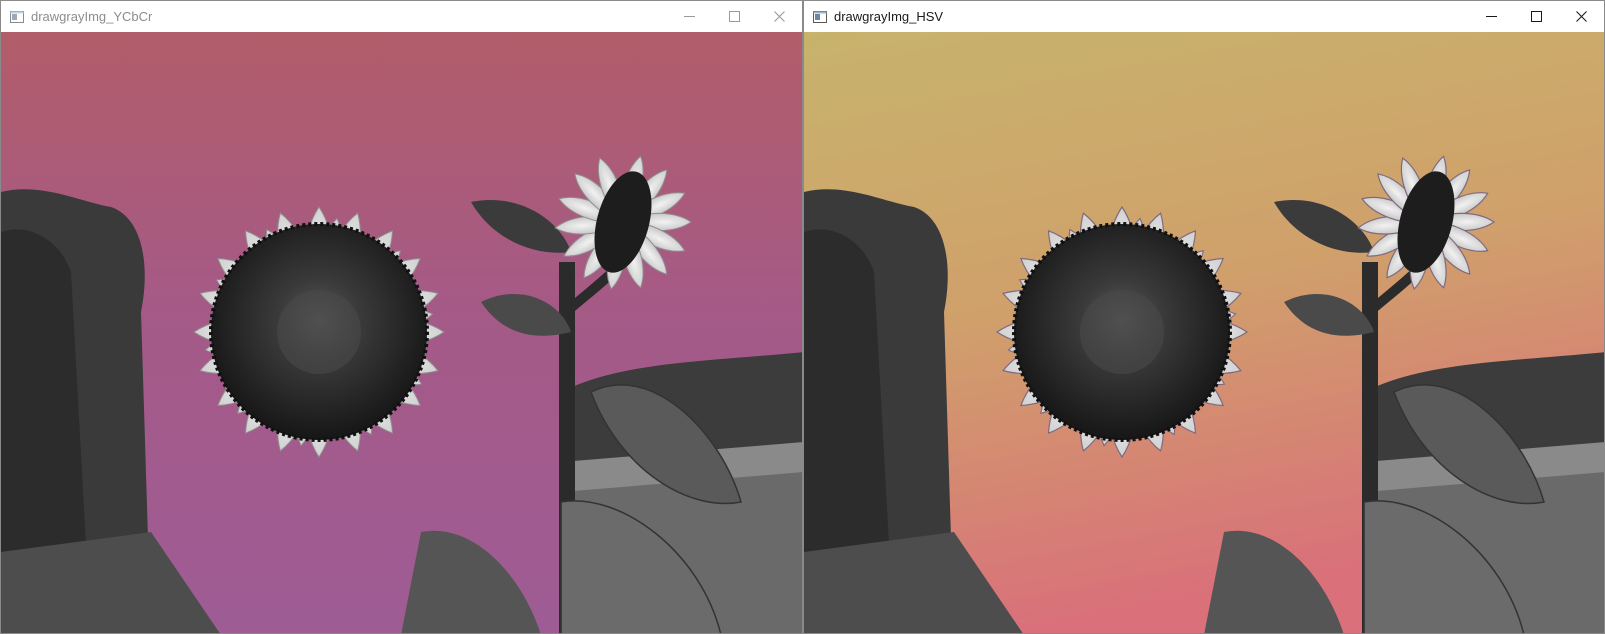 The image size is (1605, 634). I want to click on window-title: drawgrayImg_HSV, so click(889, 16).